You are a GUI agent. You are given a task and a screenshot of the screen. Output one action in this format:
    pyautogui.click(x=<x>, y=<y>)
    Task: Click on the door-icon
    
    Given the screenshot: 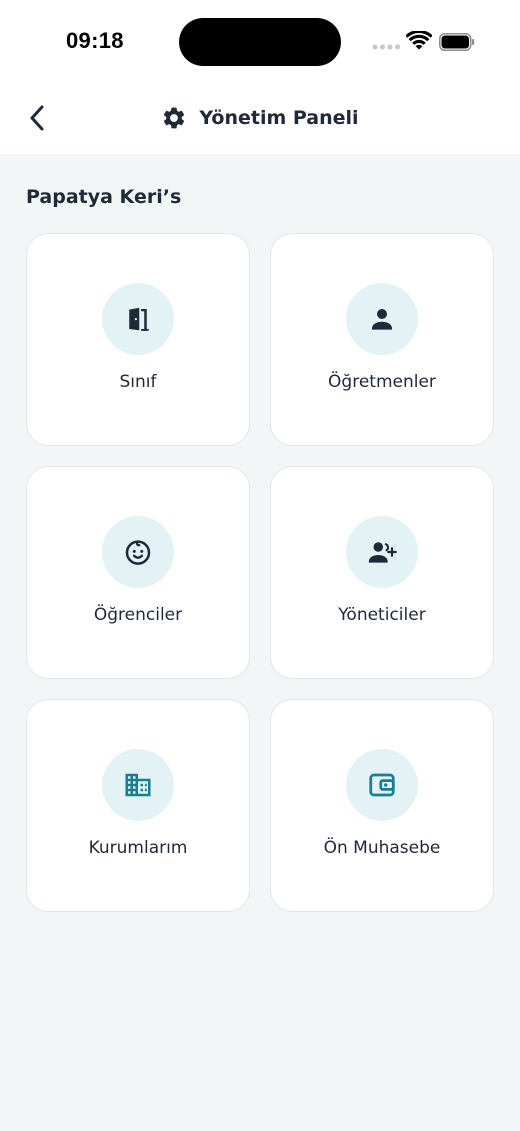 What is the action you would take?
    pyautogui.click(x=139, y=319)
    